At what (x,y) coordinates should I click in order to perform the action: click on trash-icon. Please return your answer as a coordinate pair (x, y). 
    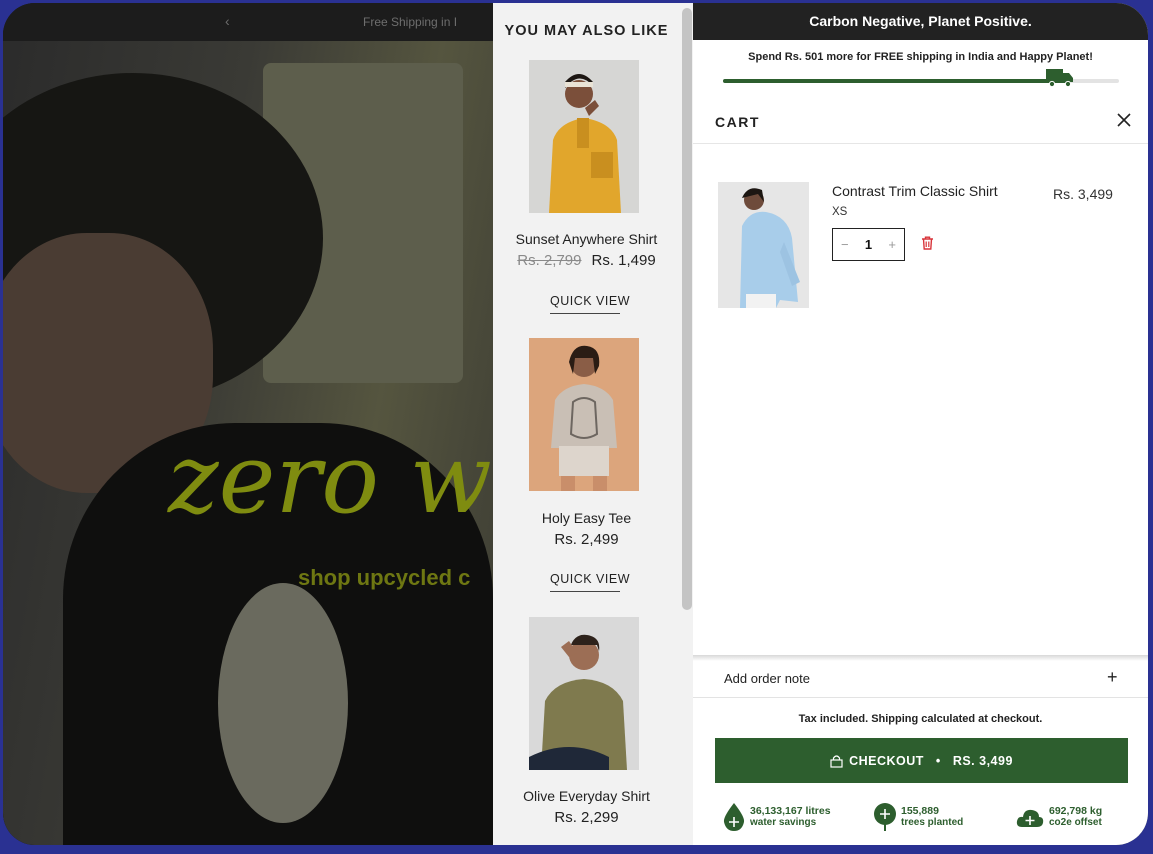
    Looking at the image, I should click on (927, 243).